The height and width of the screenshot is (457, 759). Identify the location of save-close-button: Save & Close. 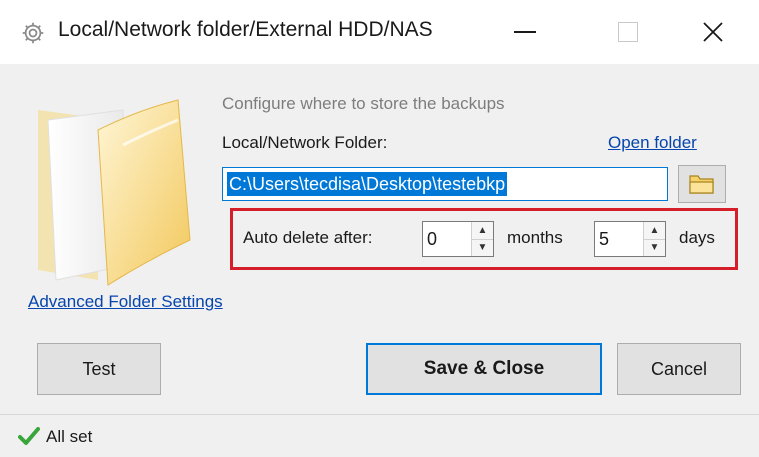
(484, 369).